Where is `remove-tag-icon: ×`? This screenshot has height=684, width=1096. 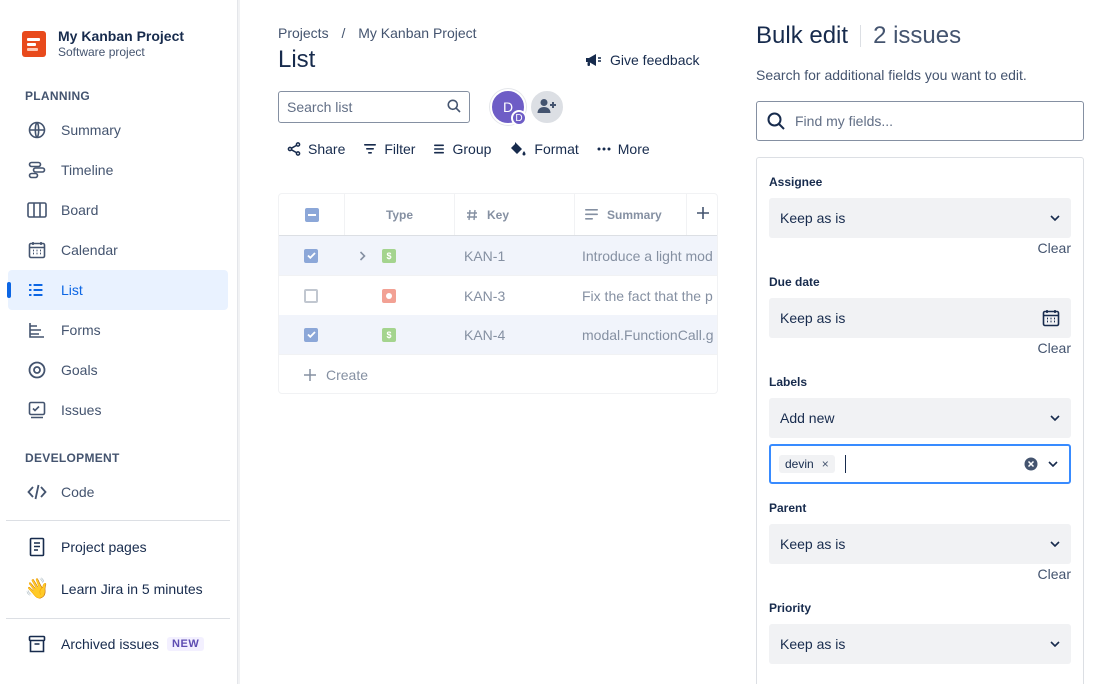 remove-tag-icon: × is located at coordinates (825, 464).